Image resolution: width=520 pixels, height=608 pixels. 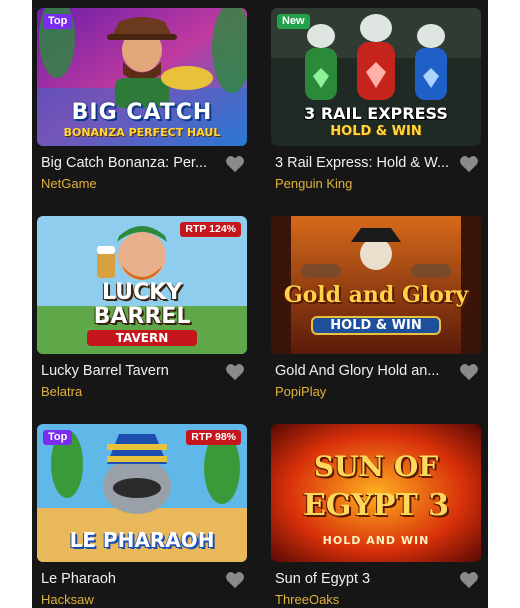 What do you see at coordinates (142, 112) in the screenshot?
I see `game-logo-text: BIG CATCH` at bounding box center [142, 112].